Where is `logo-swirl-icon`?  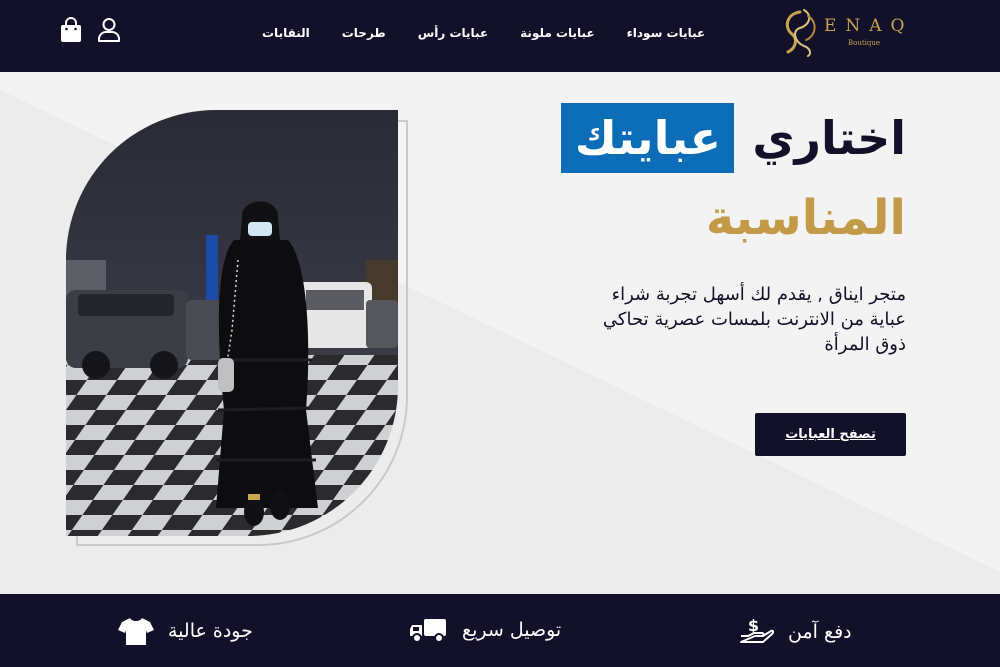
logo-swirl-icon is located at coordinates (800, 33).